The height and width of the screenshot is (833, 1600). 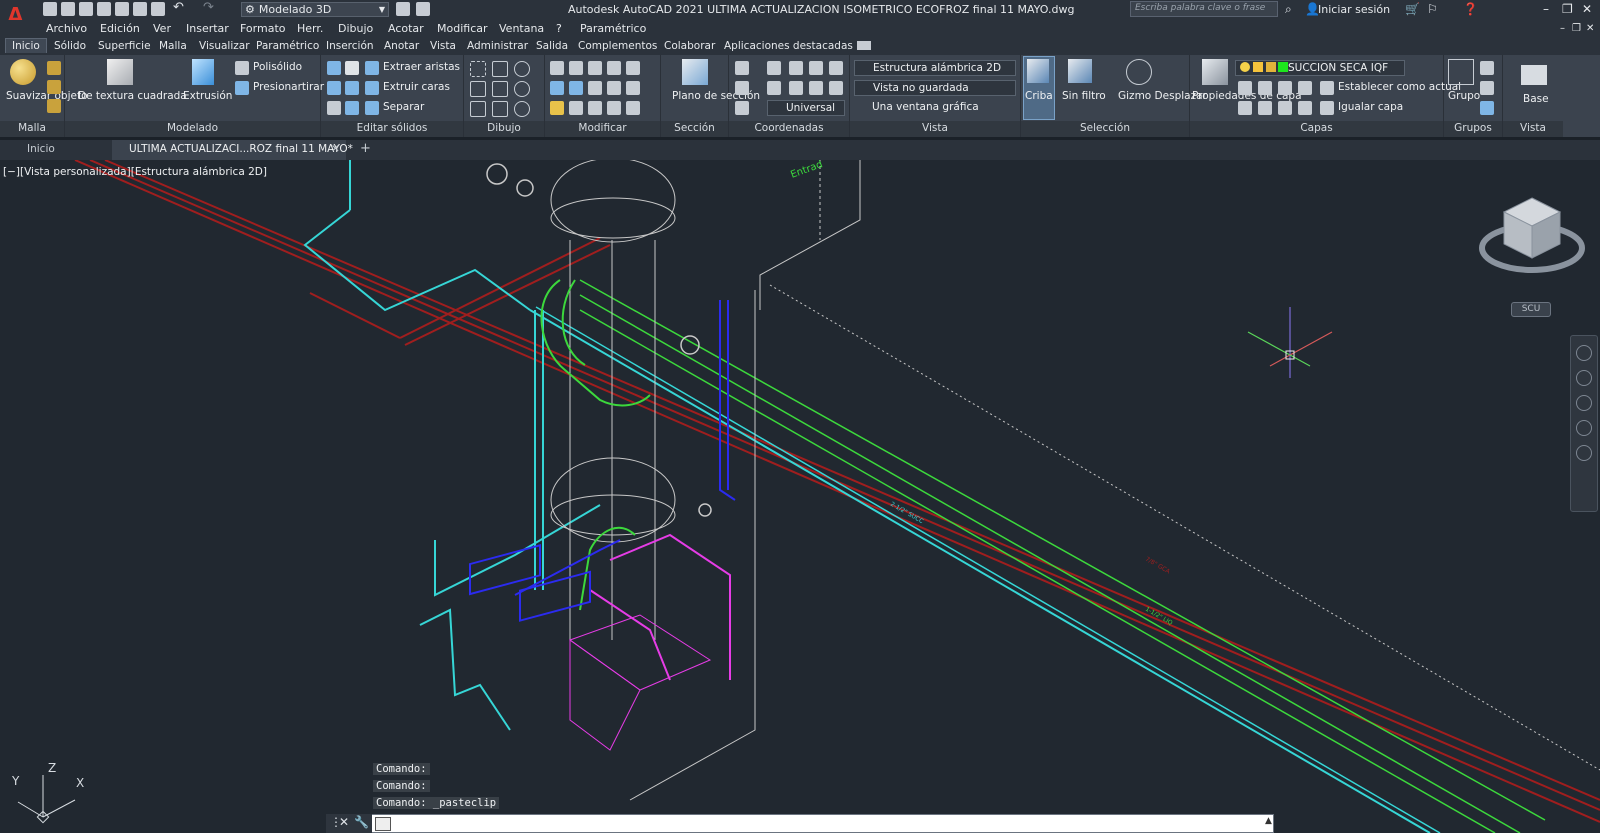 I want to click on account-icon: ⚐, so click(x=1432, y=9).